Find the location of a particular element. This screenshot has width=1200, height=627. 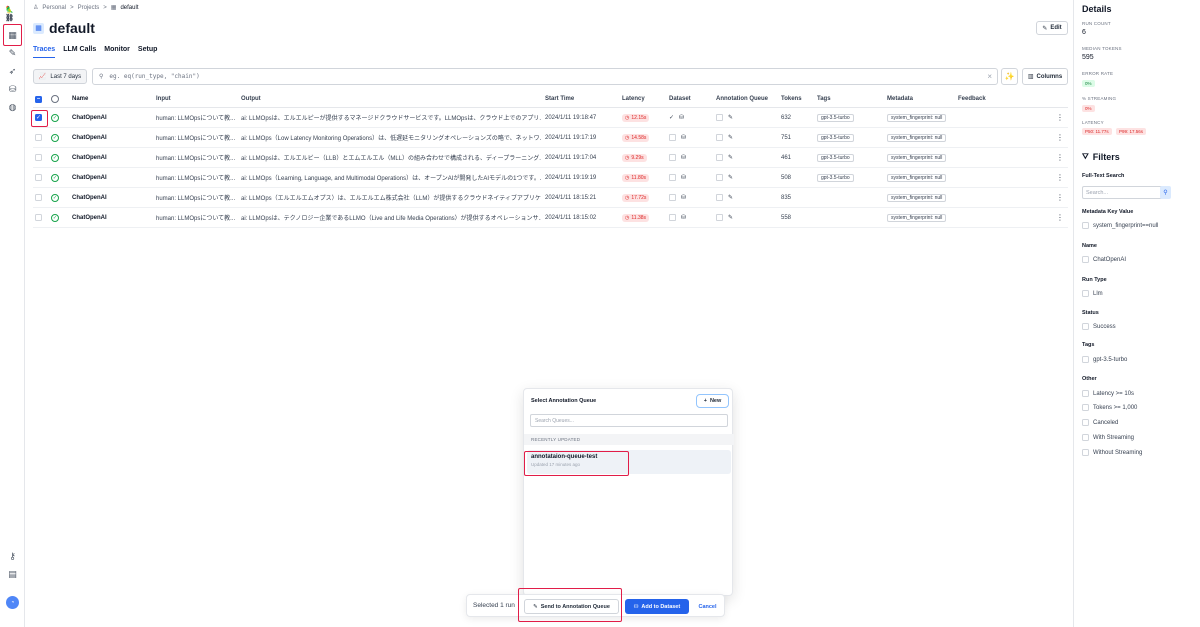

cancel-button: Cancel is located at coordinates (707, 606).